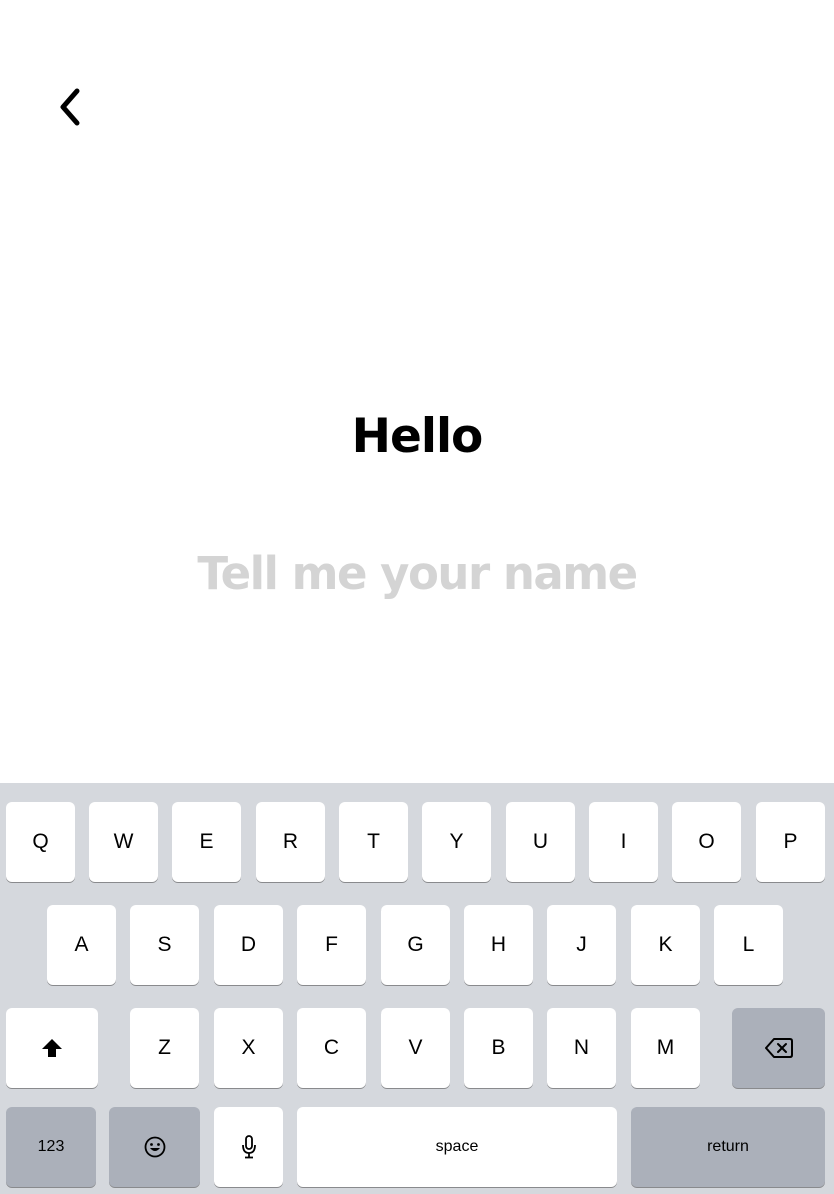 The height and width of the screenshot is (1194, 834). Describe the element at coordinates (665, 1048) in the screenshot. I see `key-m: M` at that location.